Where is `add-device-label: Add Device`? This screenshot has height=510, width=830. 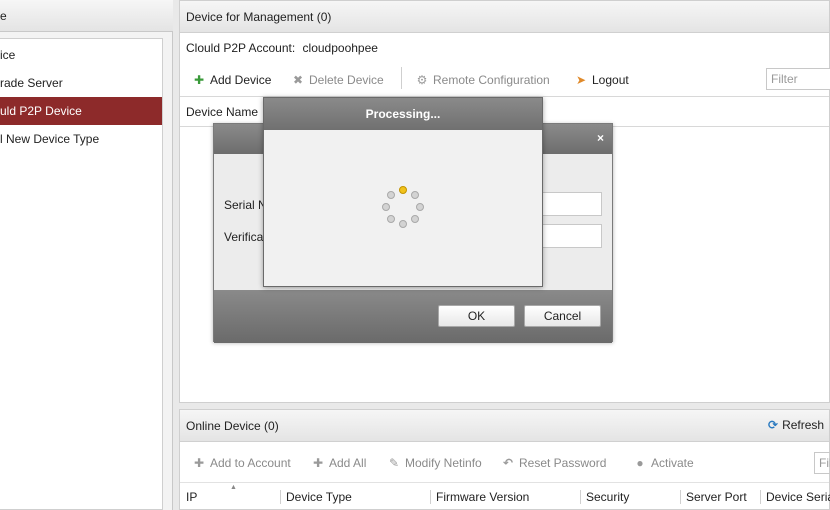 add-device-label: Add Device is located at coordinates (241, 80).